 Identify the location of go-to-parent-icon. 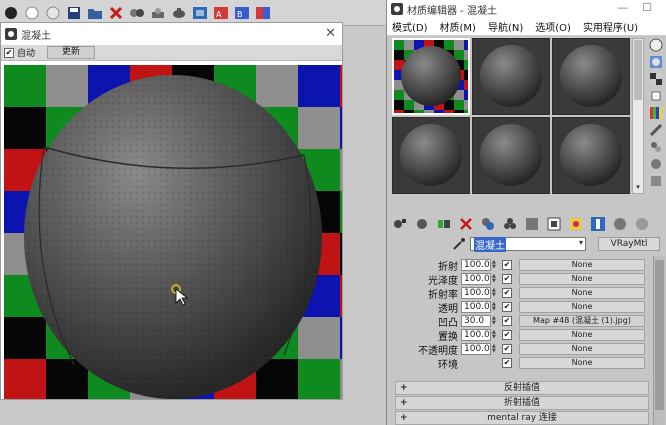
(598, 224).